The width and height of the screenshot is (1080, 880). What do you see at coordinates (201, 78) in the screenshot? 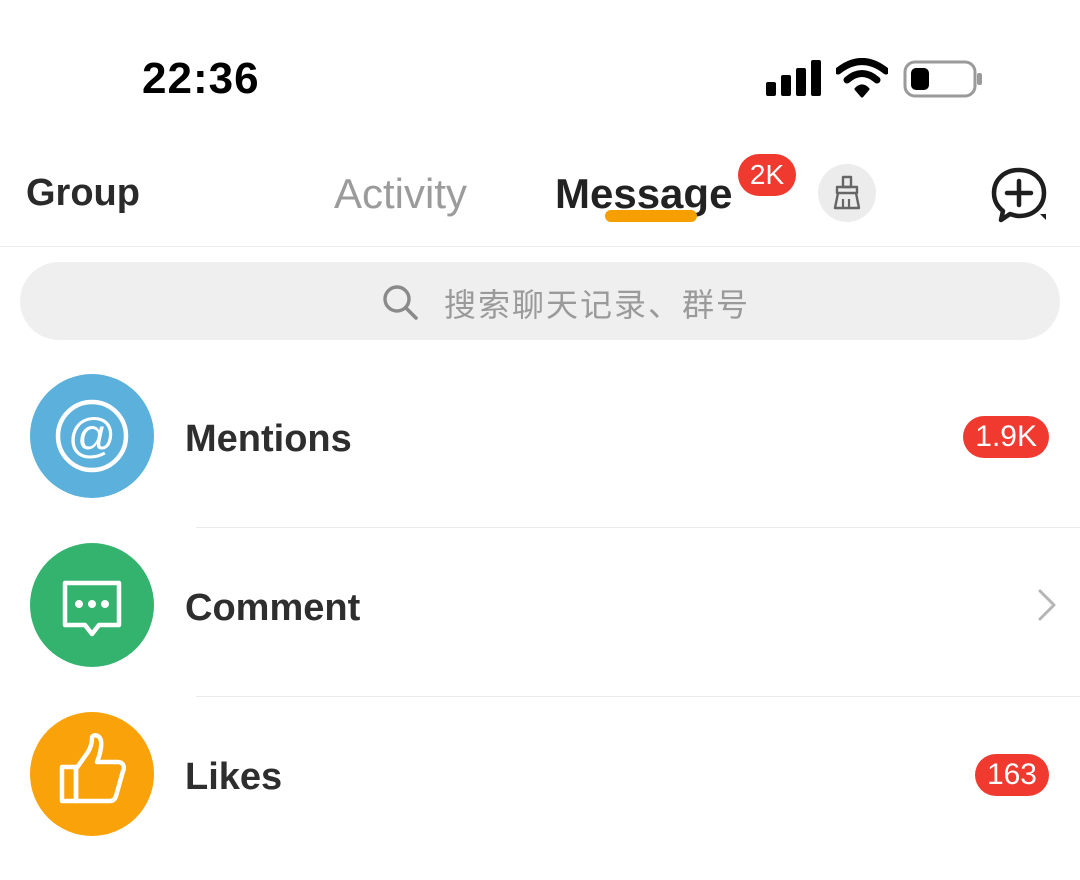
I see `status-time: 22:36` at bounding box center [201, 78].